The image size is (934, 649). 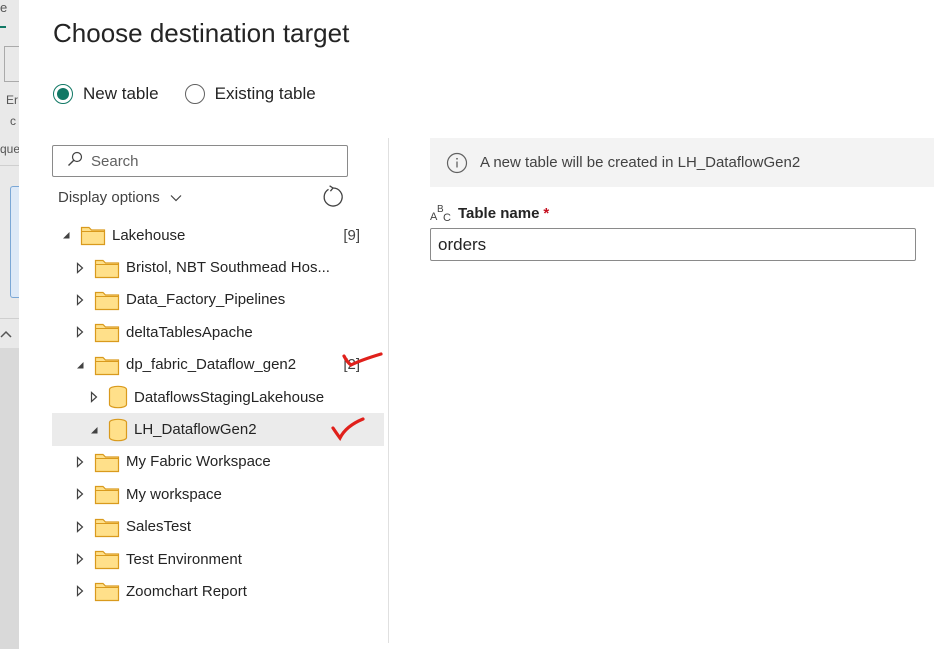 What do you see at coordinates (9, 498) in the screenshot?
I see `background-panel` at bounding box center [9, 498].